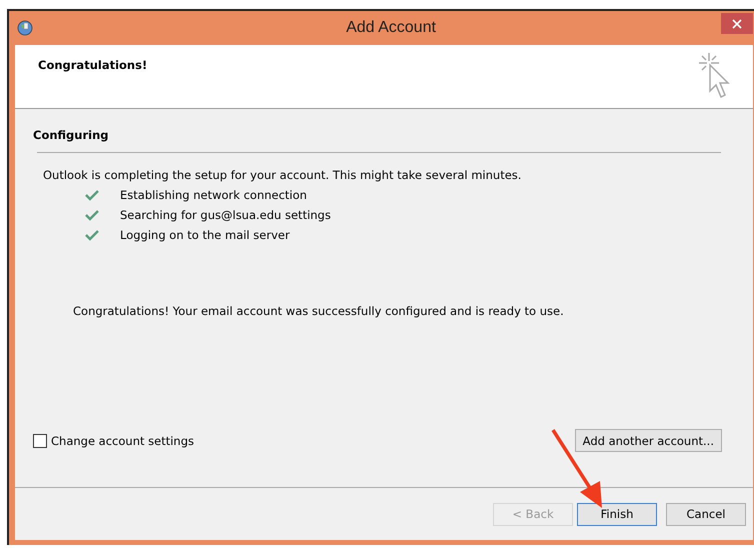 The image size is (754, 548). I want to click on cursor-click-icon, so click(714, 76).